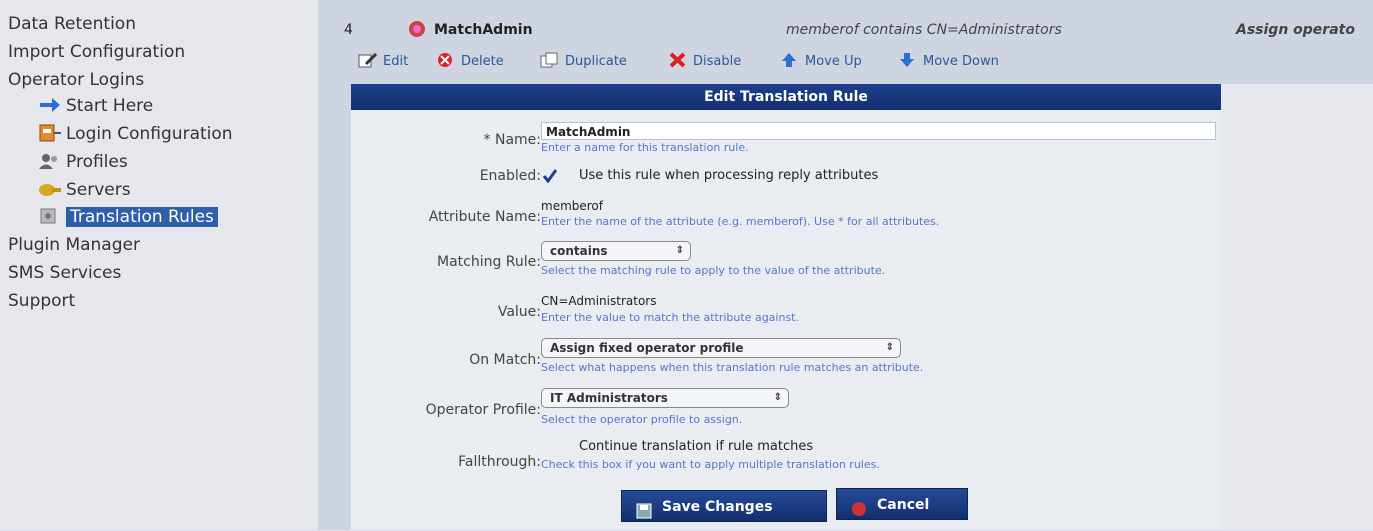  Describe the element at coordinates (499, 462) in the screenshot. I see `fallthrough-label: Fallthrough:` at that location.